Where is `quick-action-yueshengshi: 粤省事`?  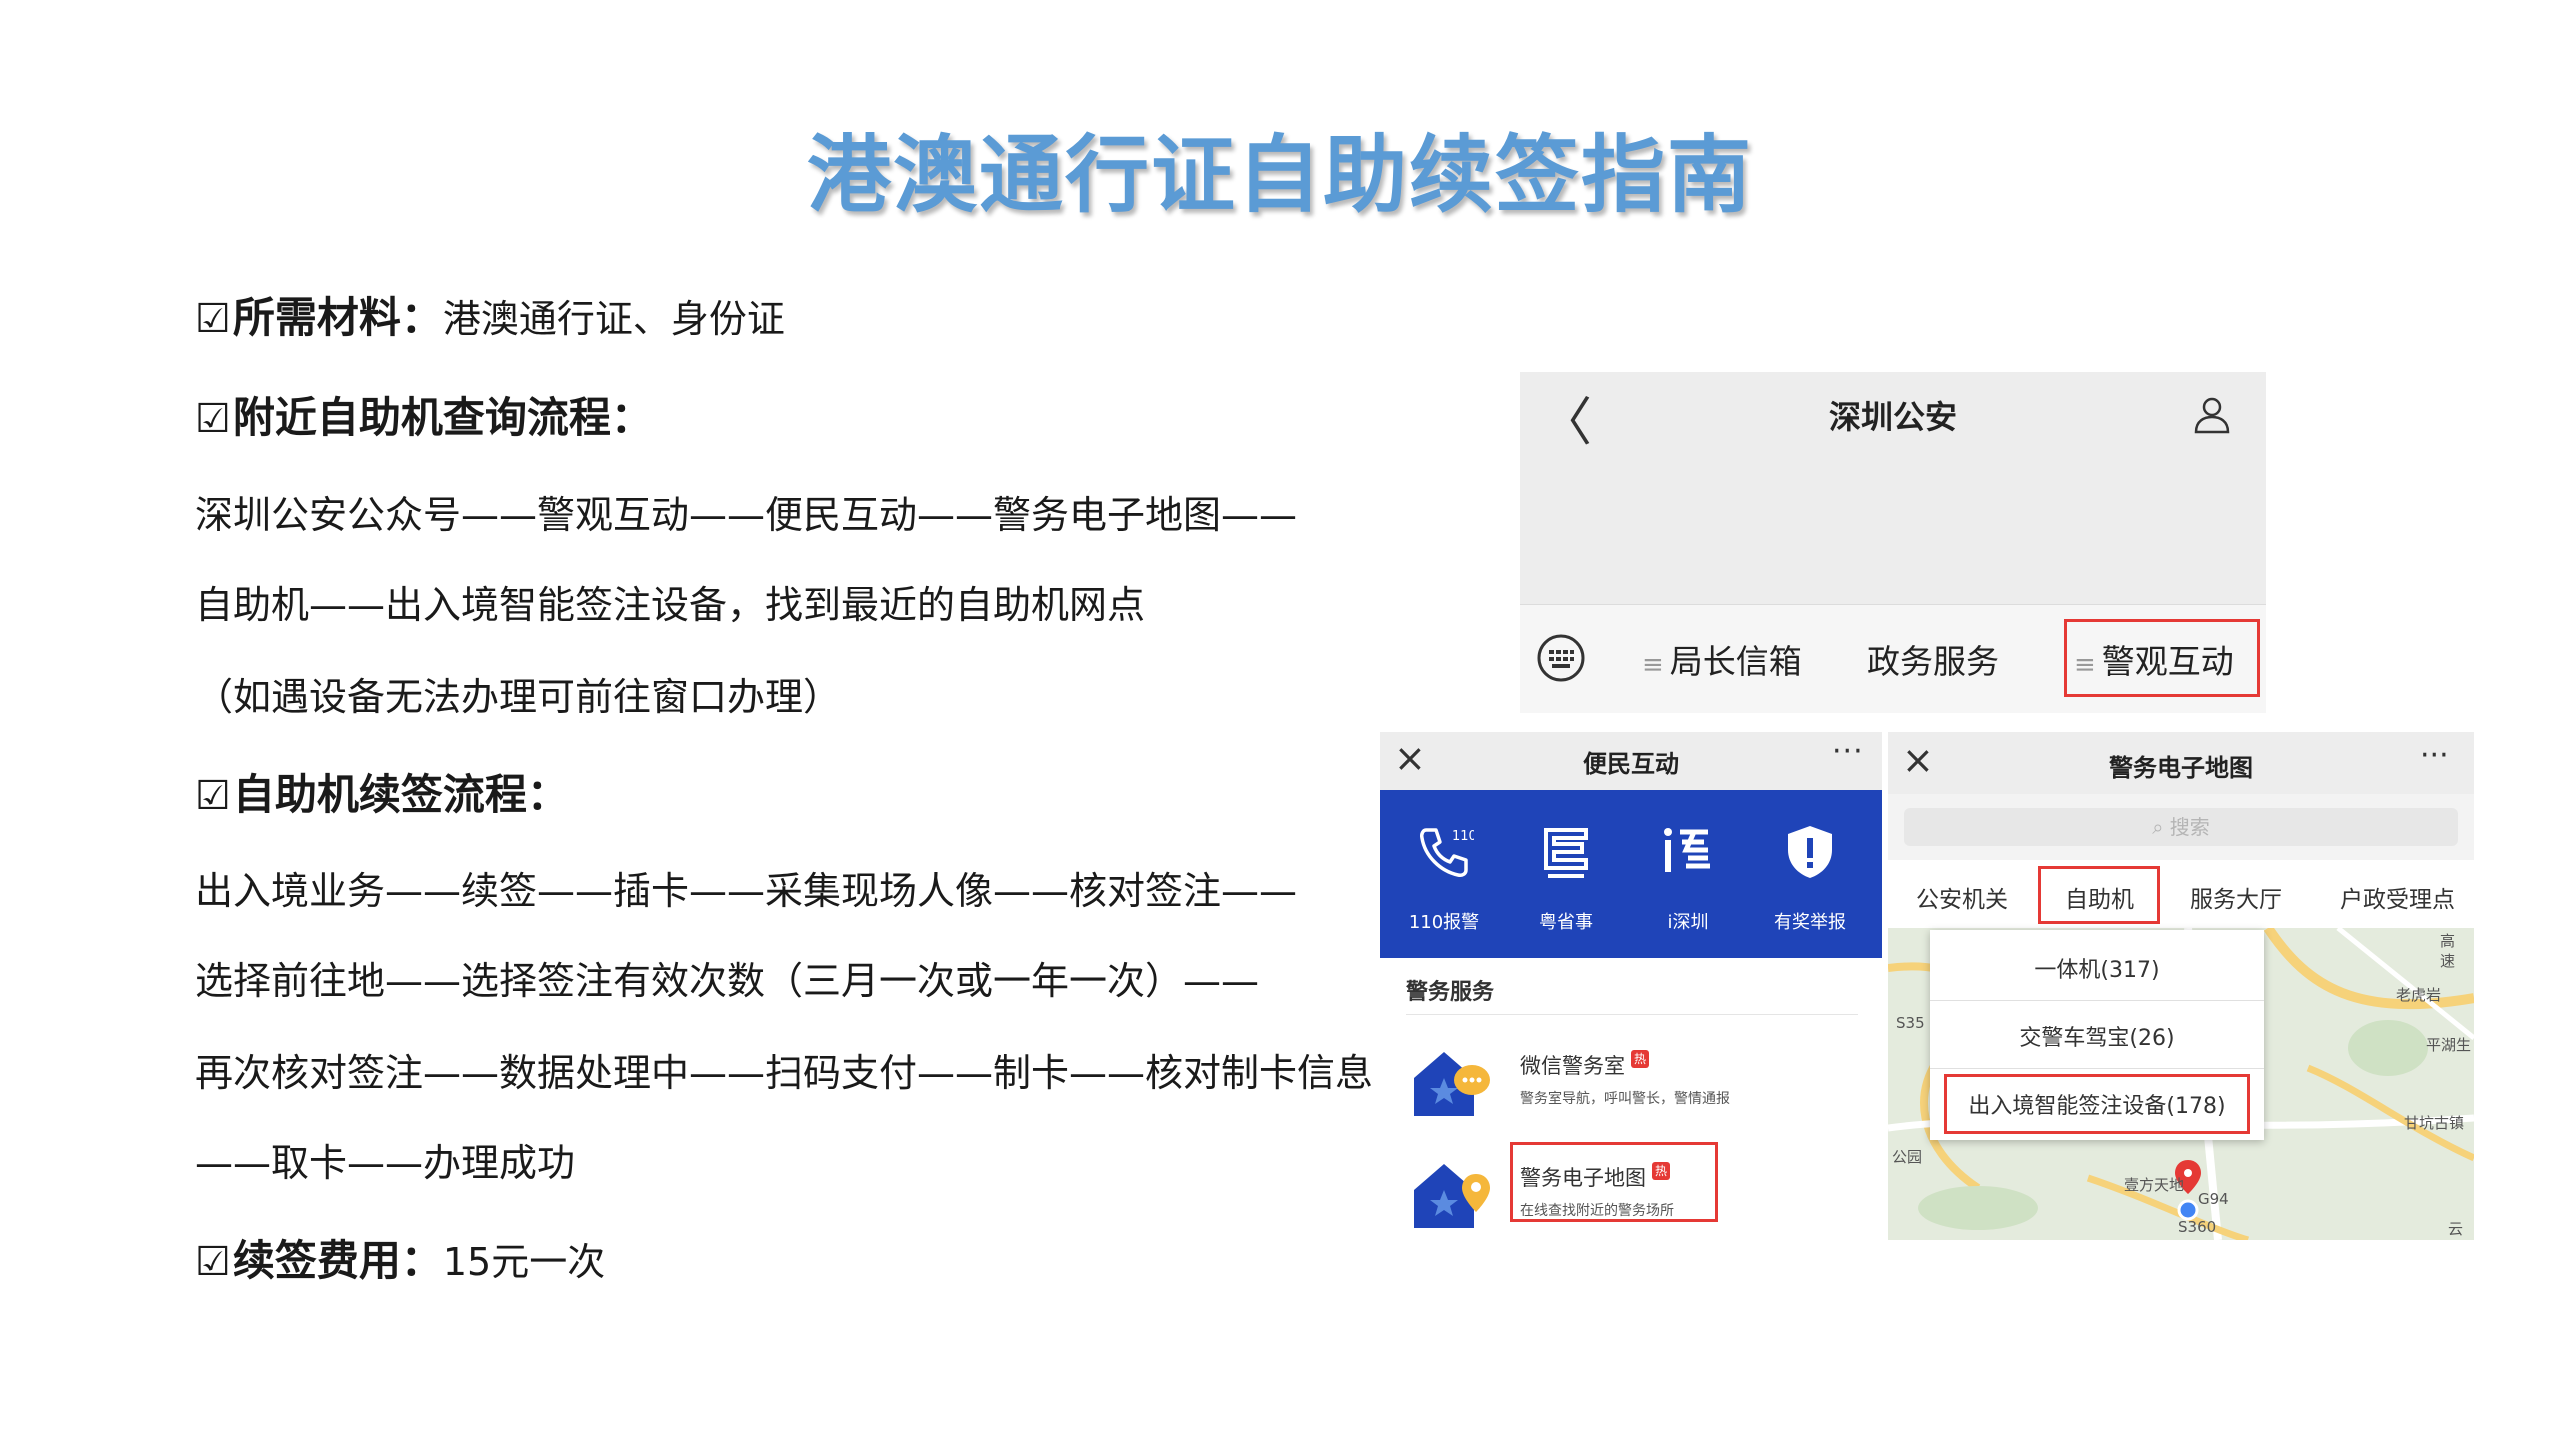 quick-action-yueshengshi: 粤省事 is located at coordinates (1566, 874).